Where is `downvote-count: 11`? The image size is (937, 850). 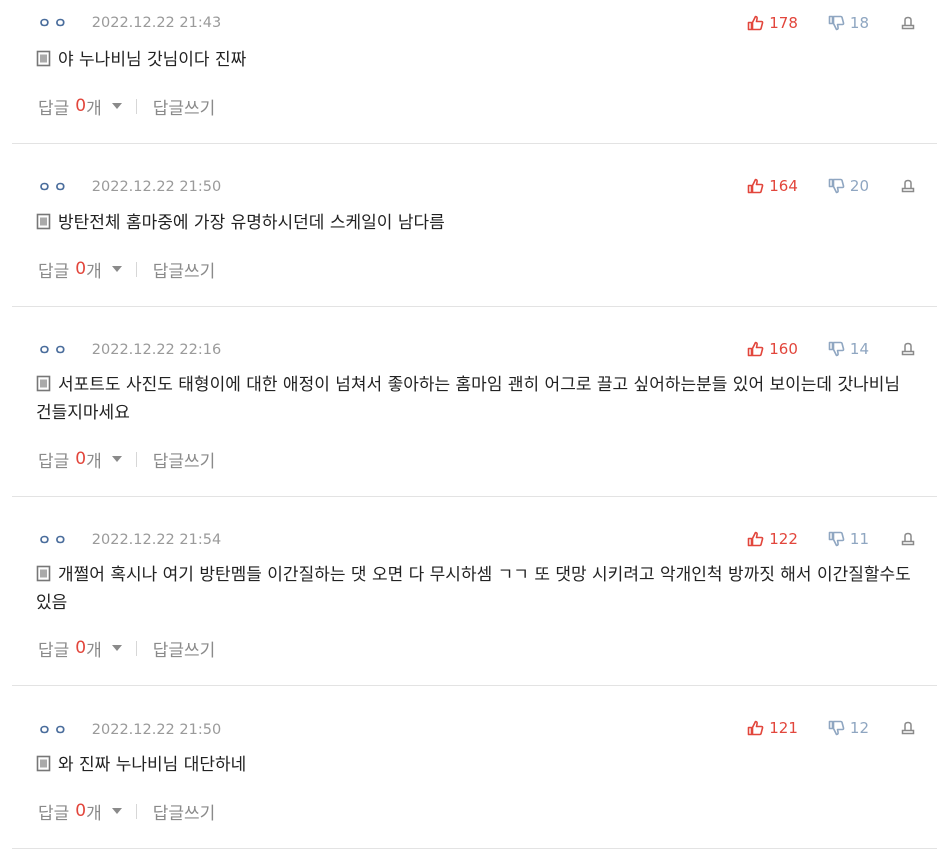
downvote-count: 11 is located at coordinates (859, 539).